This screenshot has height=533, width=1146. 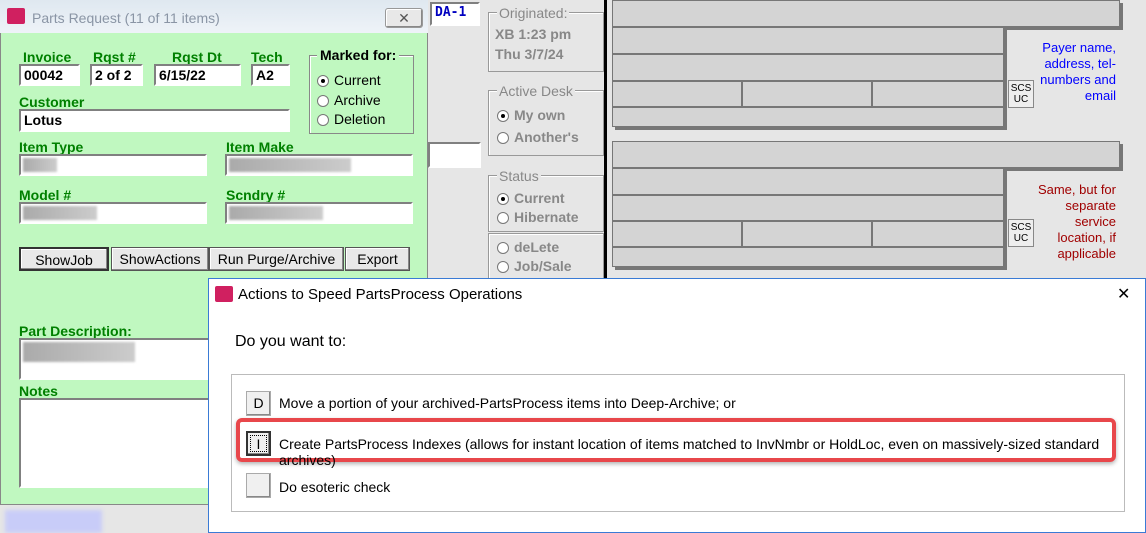 I want to click on dialog-prompt: Do you want to:, so click(x=291, y=341).